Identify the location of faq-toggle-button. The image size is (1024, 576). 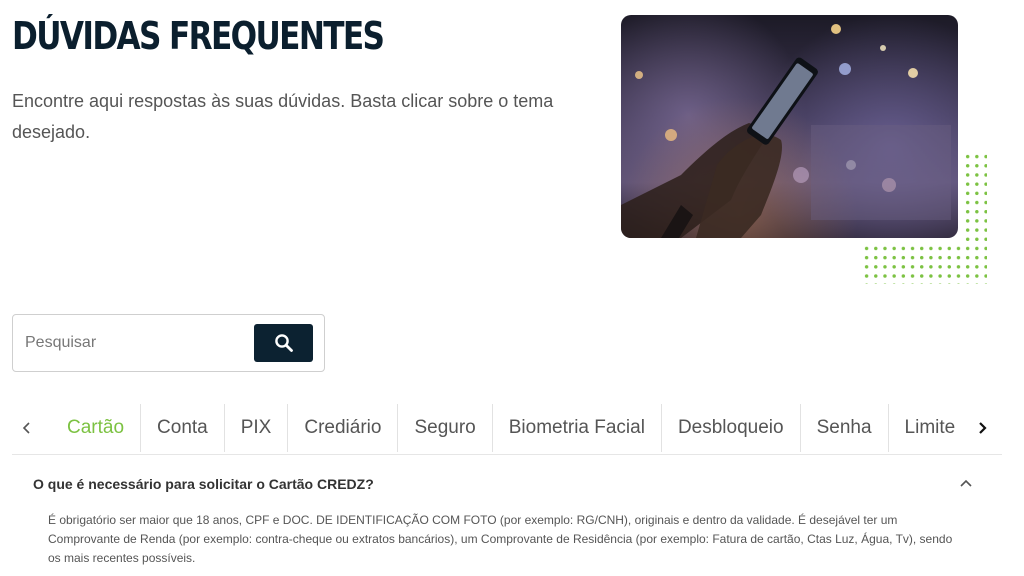
(966, 483).